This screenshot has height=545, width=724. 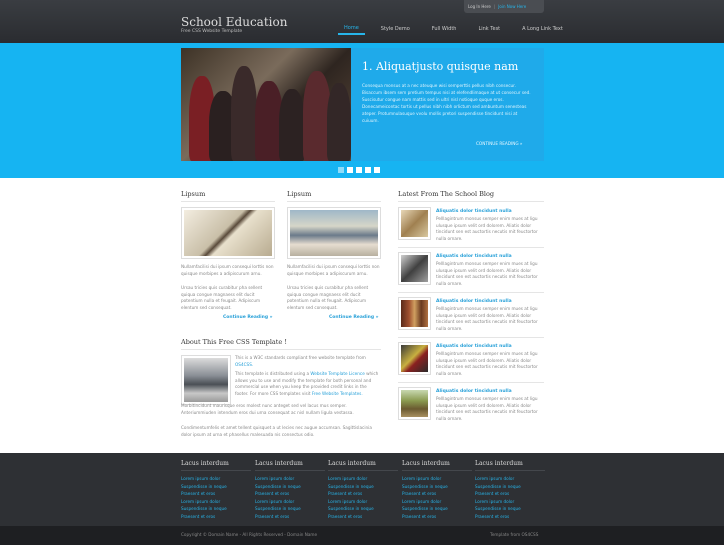 I want to click on lipsum2-continue-link: Continue Reading », so click(x=354, y=317).